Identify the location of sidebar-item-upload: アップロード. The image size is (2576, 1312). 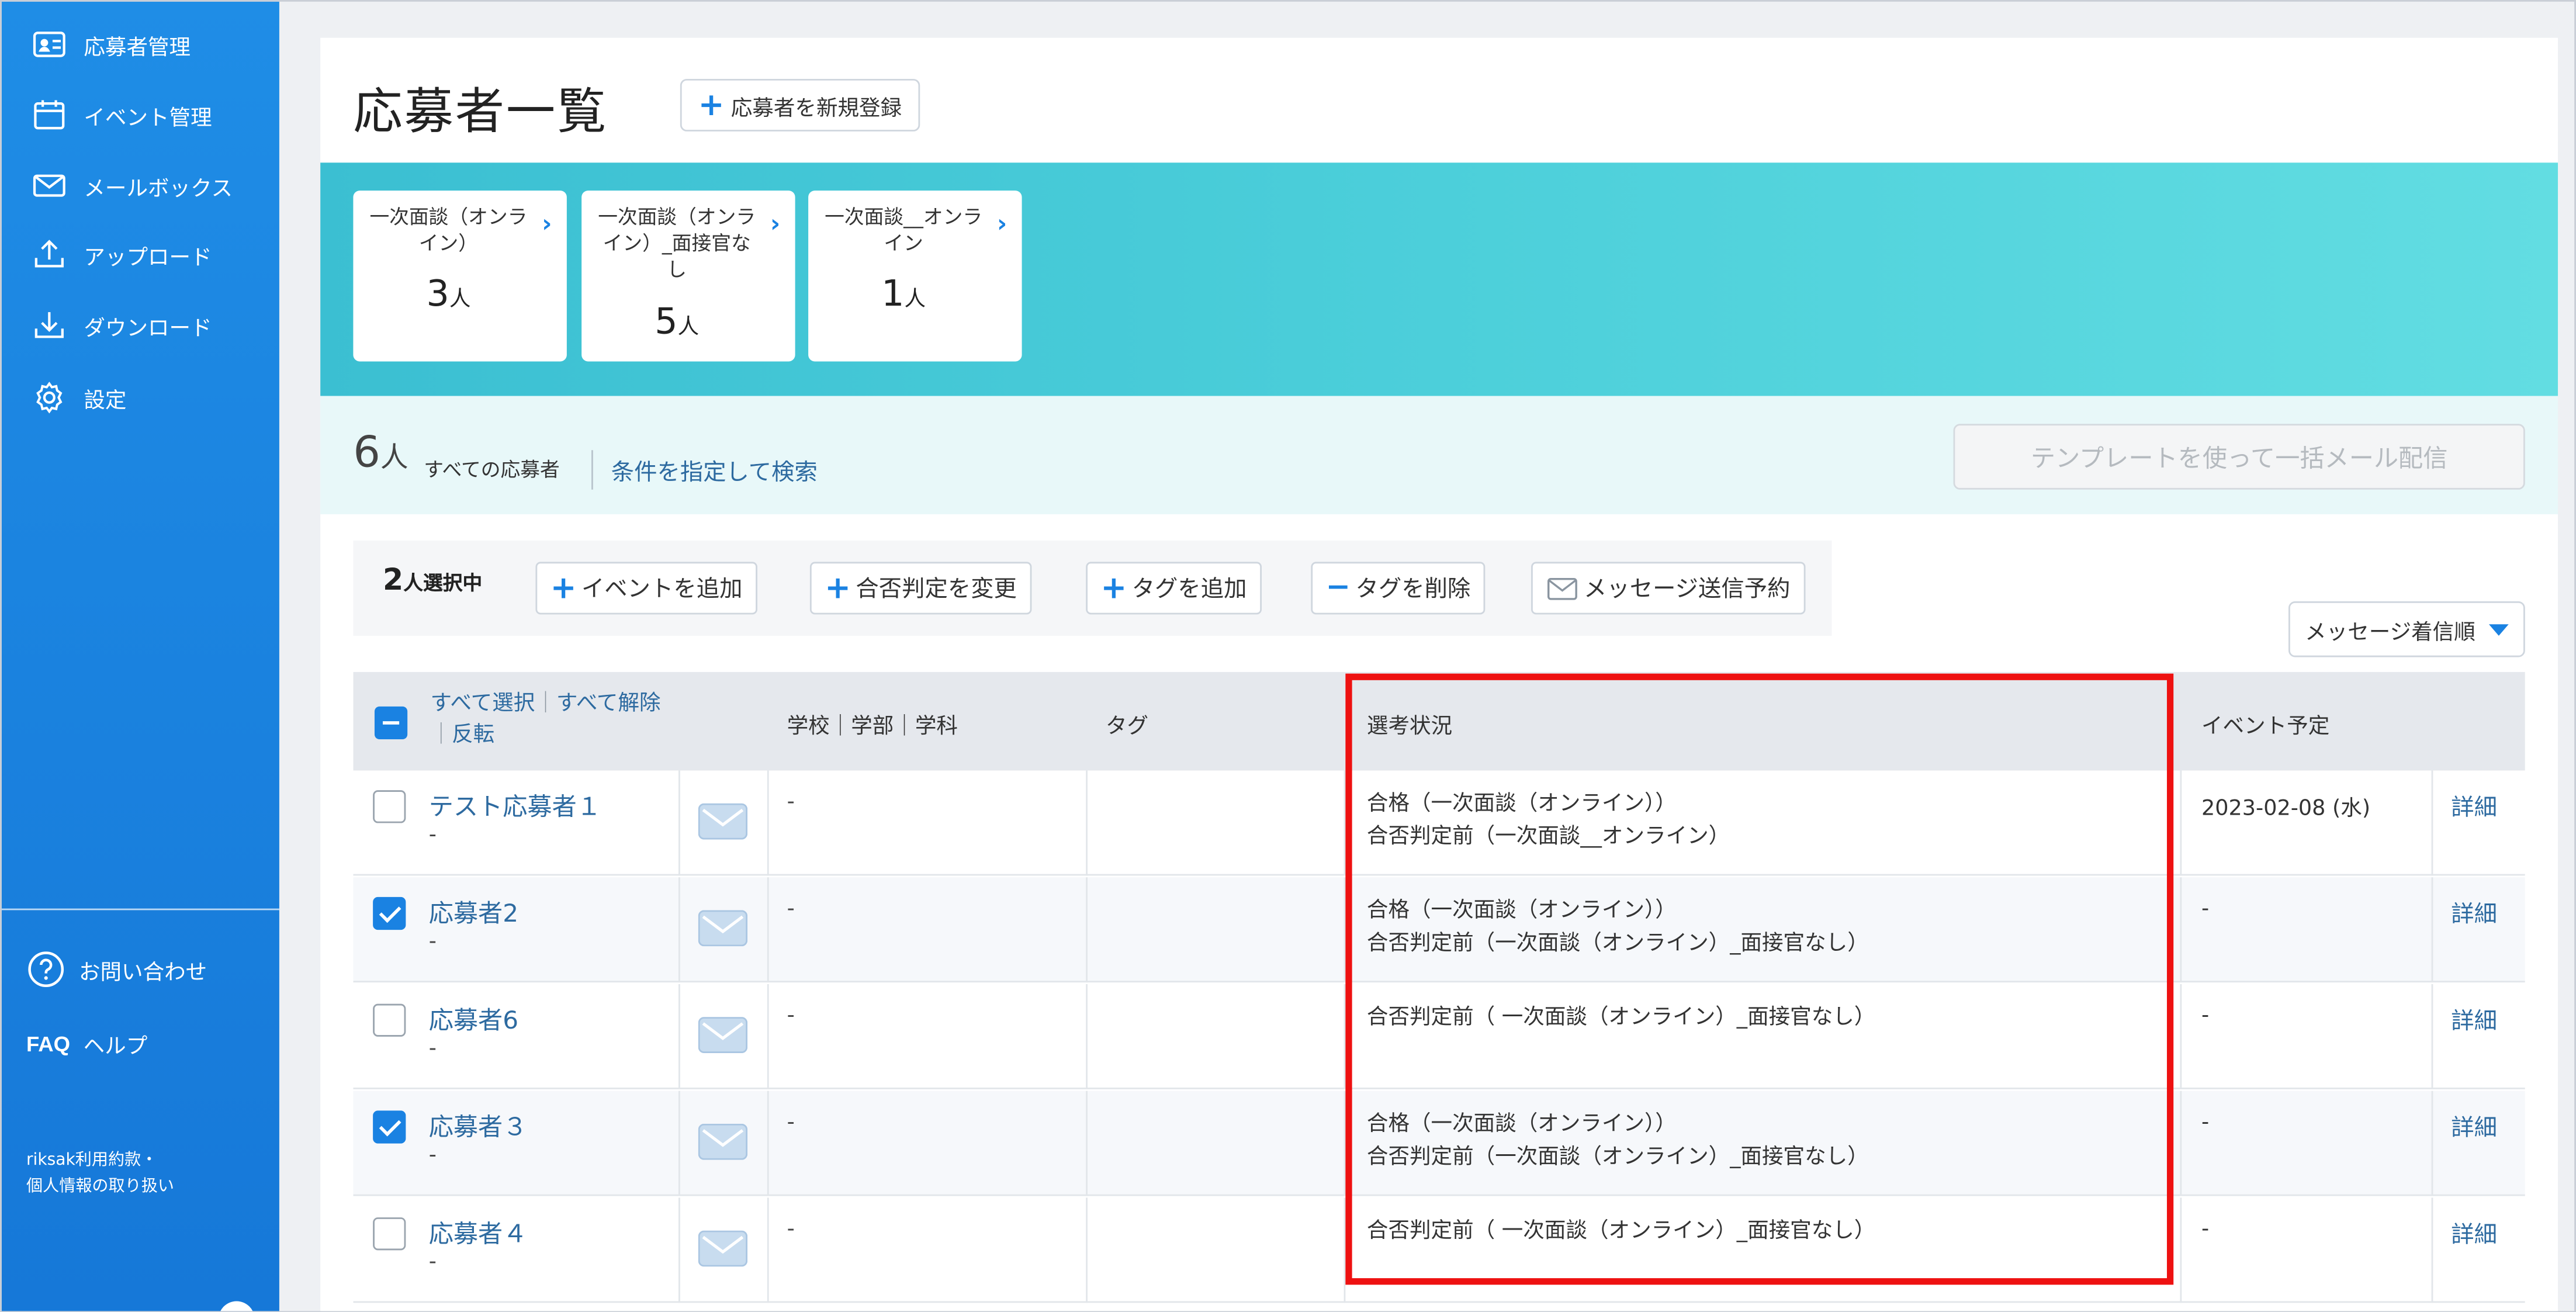
(122, 255).